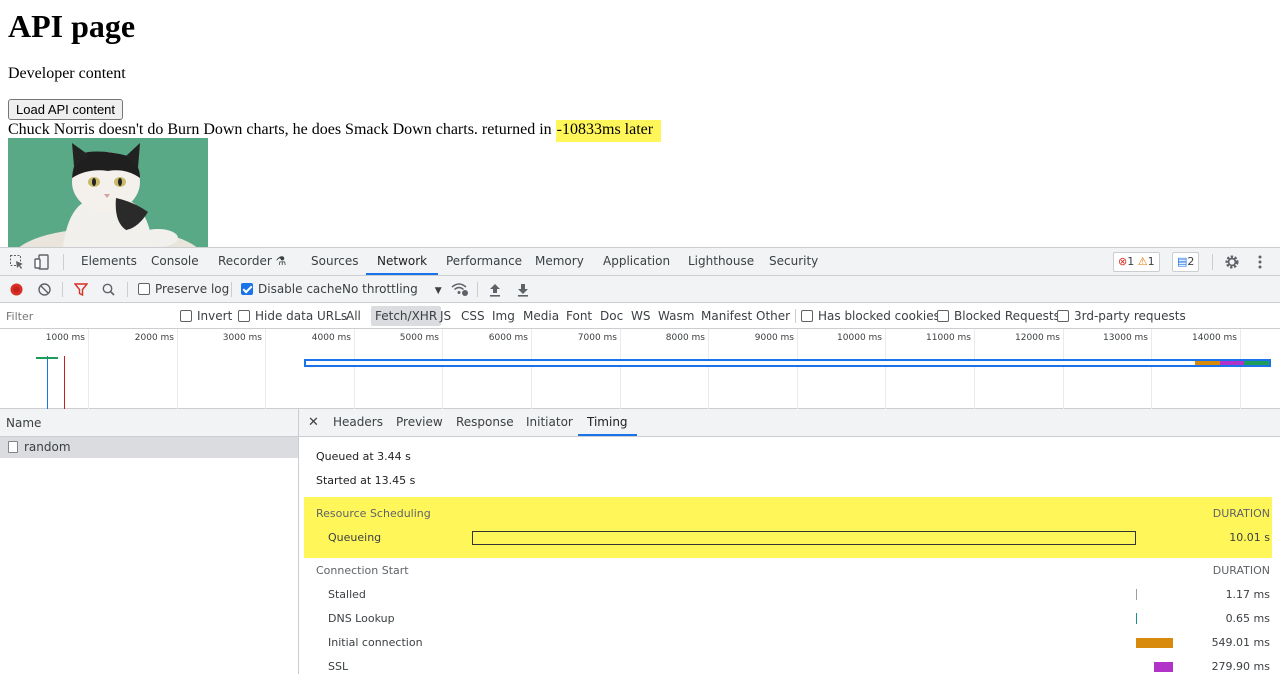 The height and width of the screenshot is (679, 1280). Describe the element at coordinates (419, 338) in the screenshot. I see `timeline-tick-label: 5000 ms` at that location.